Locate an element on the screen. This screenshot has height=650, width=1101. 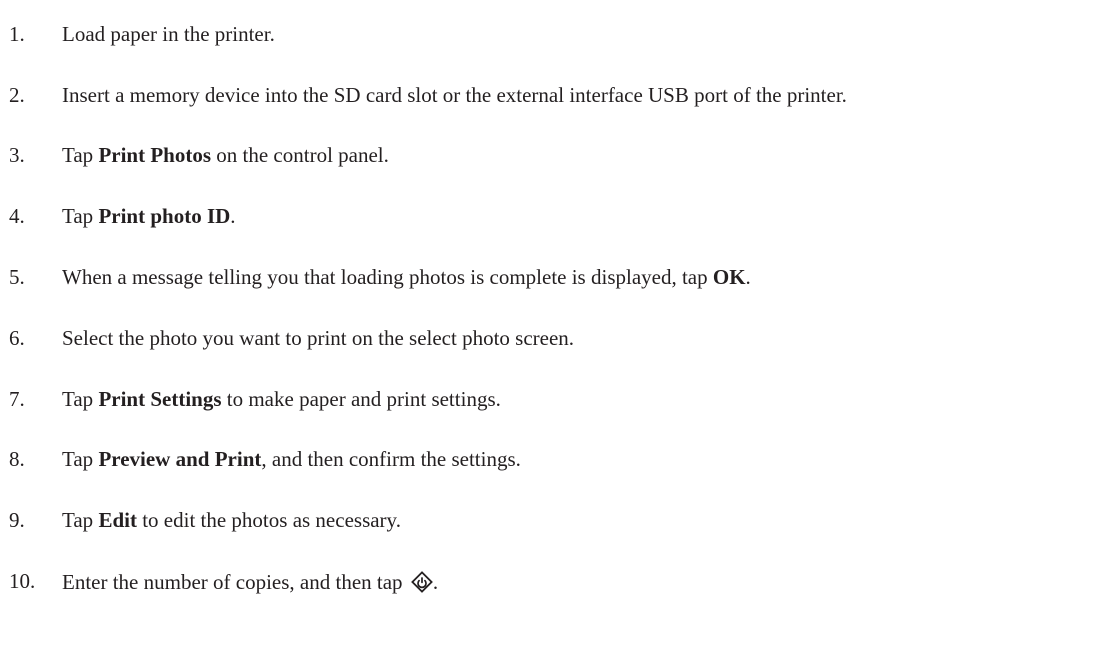
ui-term: Print Photos is located at coordinates (155, 155).